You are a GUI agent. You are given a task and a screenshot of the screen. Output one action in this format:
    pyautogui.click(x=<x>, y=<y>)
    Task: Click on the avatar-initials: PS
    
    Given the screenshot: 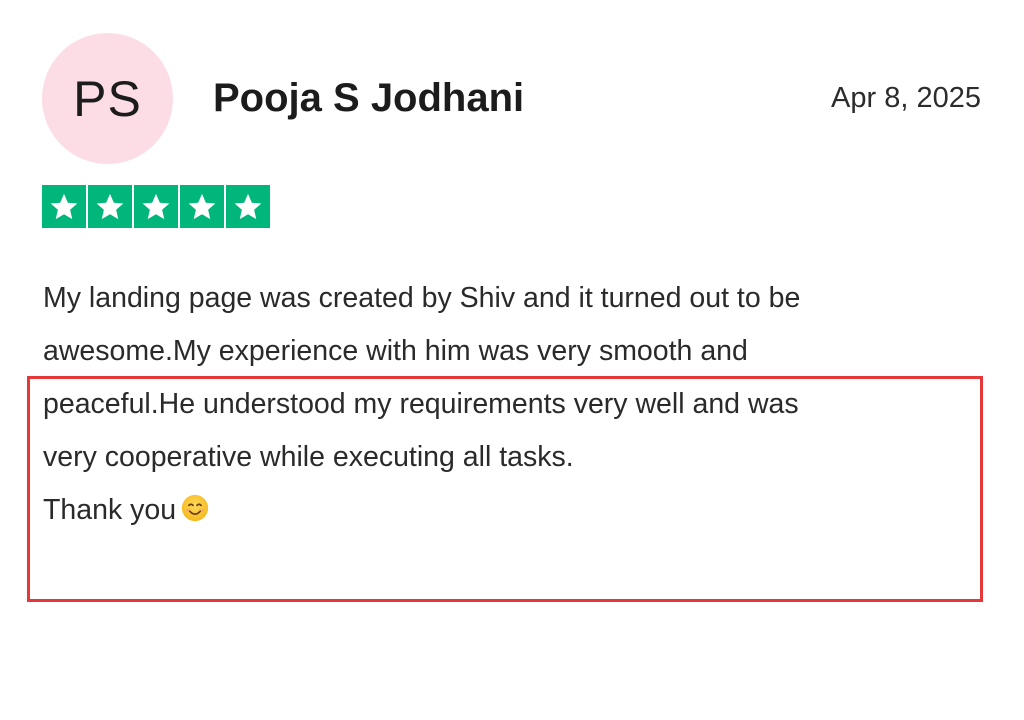 What is the action you would take?
    pyautogui.click(x=107, y=98)
    